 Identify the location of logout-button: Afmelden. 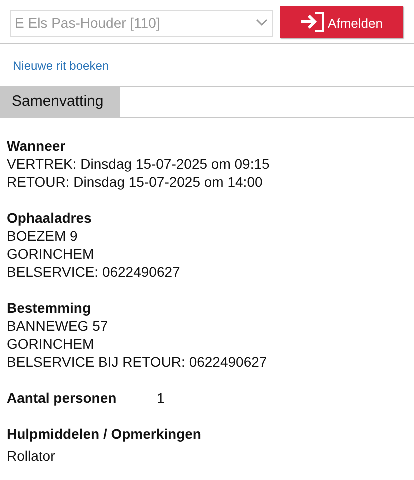
(341, 22).